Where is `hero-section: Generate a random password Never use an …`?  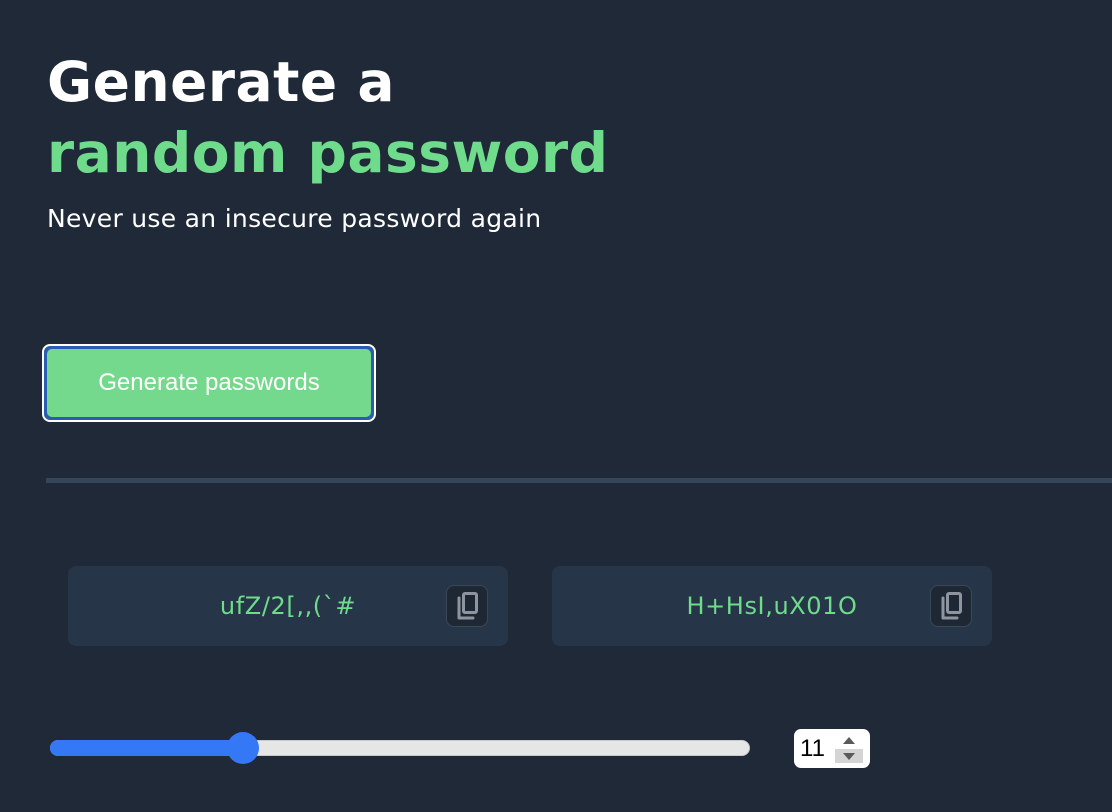 hero-section: Generate a random password Never use an … is located at coordinates (328, 140).